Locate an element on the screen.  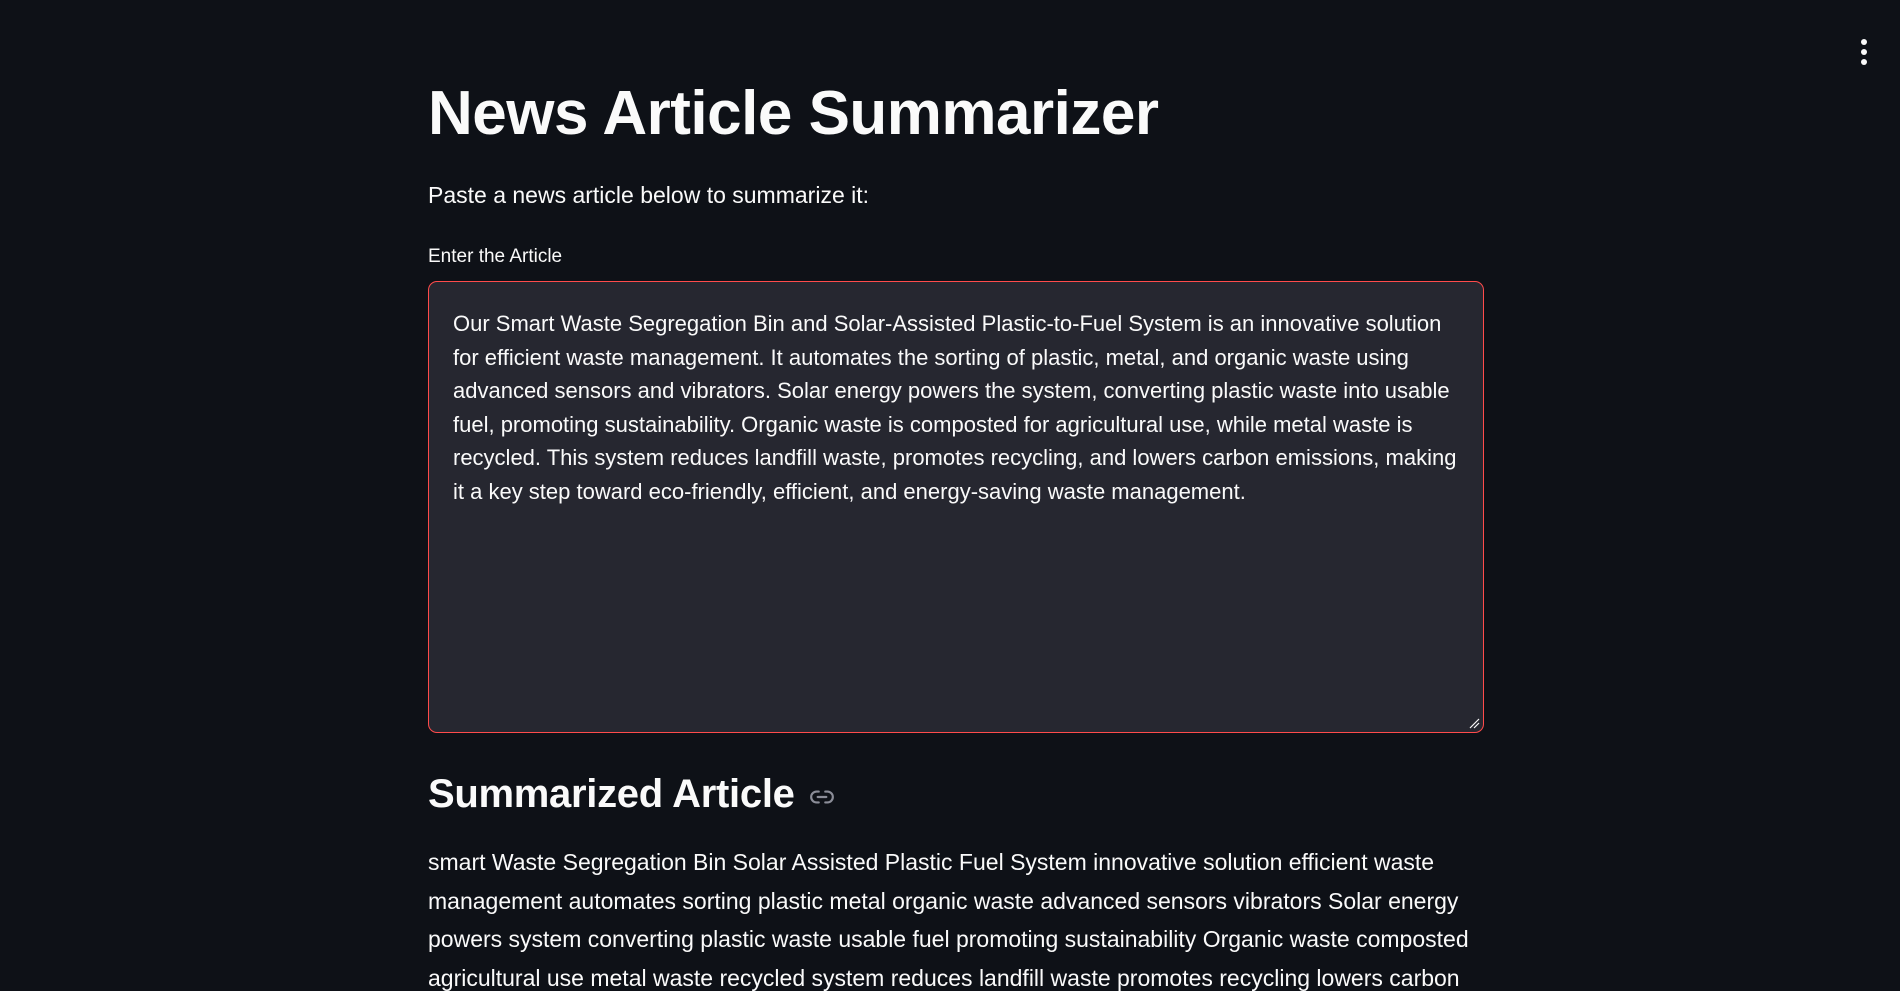
summary-heading: Summarized Article is located at coordinates (611, 794).